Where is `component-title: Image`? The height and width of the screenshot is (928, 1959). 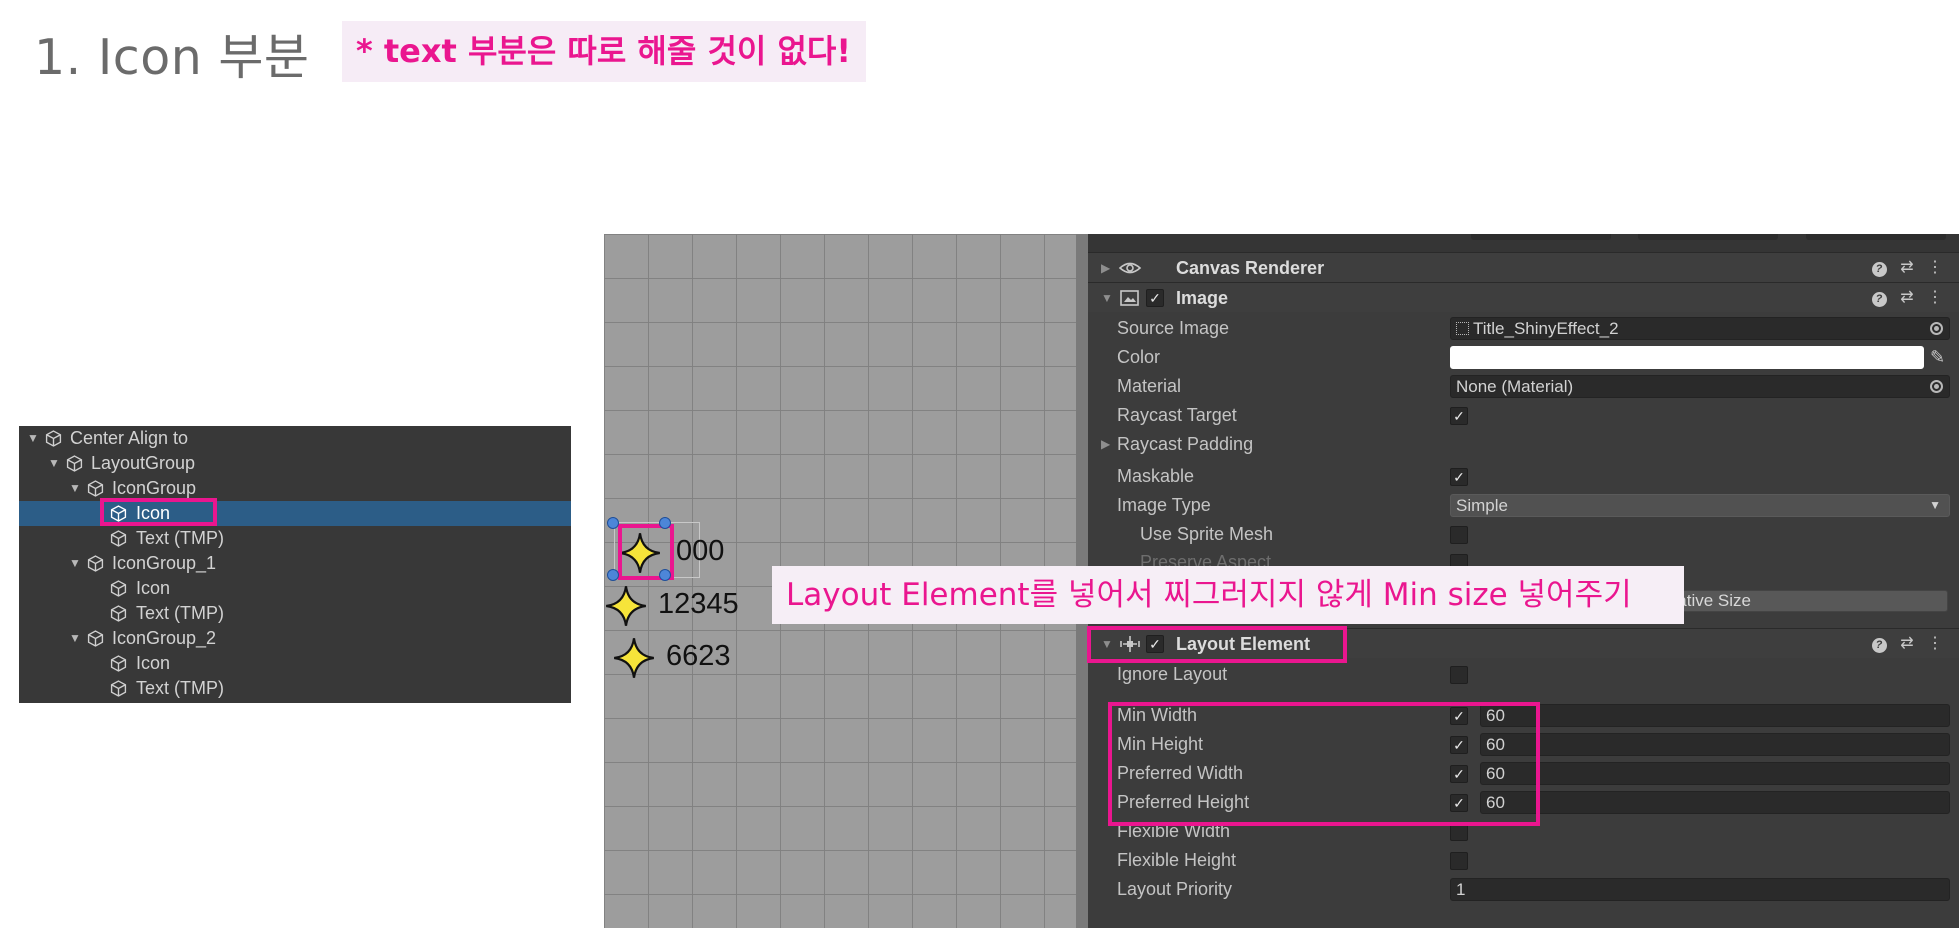 component-title: Image is located at coordinates (1202, 298).